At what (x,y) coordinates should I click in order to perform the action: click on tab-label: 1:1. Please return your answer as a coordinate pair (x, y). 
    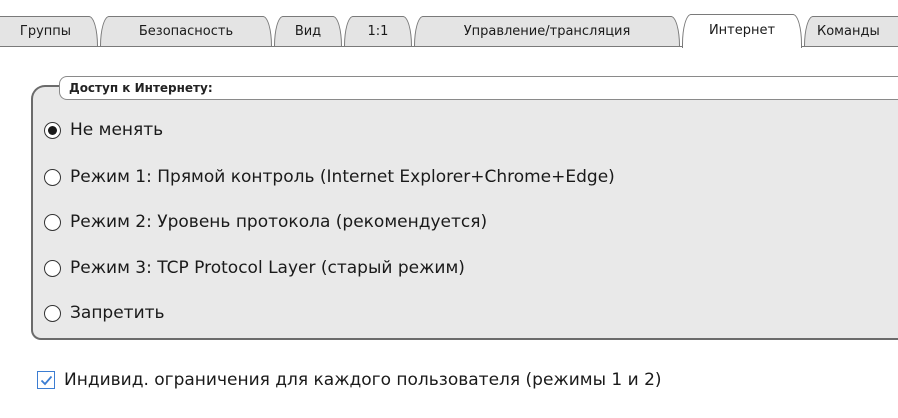
    Looking at the image, I should click on (378, 31).